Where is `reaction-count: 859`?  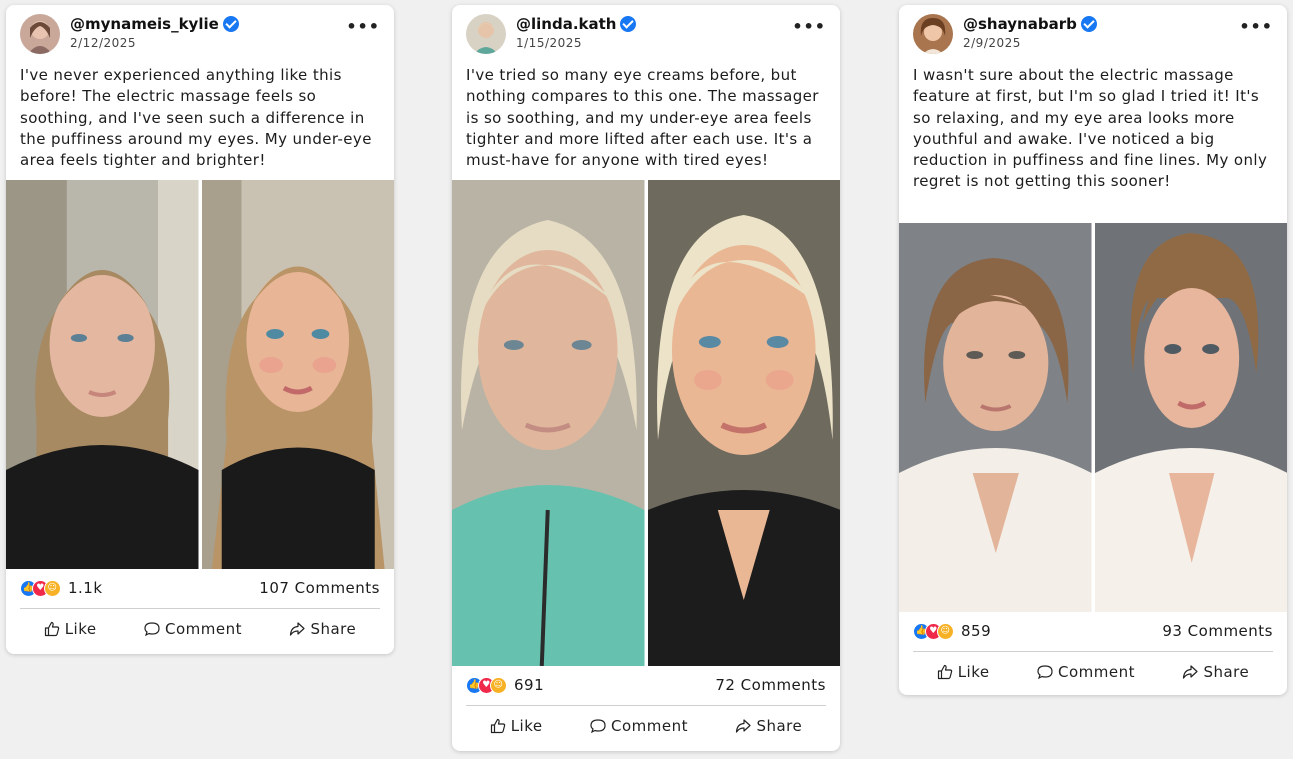 reaction-count: 859 is located at coordinates (976, 631).